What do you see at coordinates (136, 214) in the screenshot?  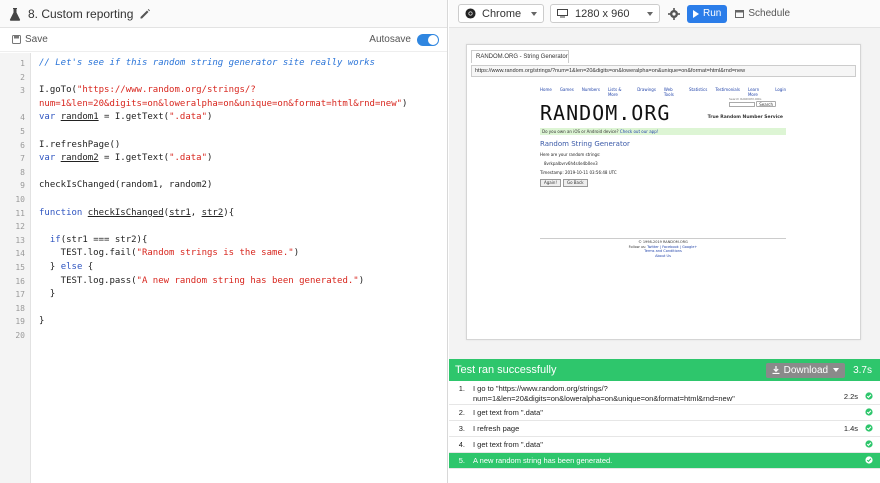 I see `code-line: function checkIsChanged(str1, str2){` at bounding box center [136, 214].